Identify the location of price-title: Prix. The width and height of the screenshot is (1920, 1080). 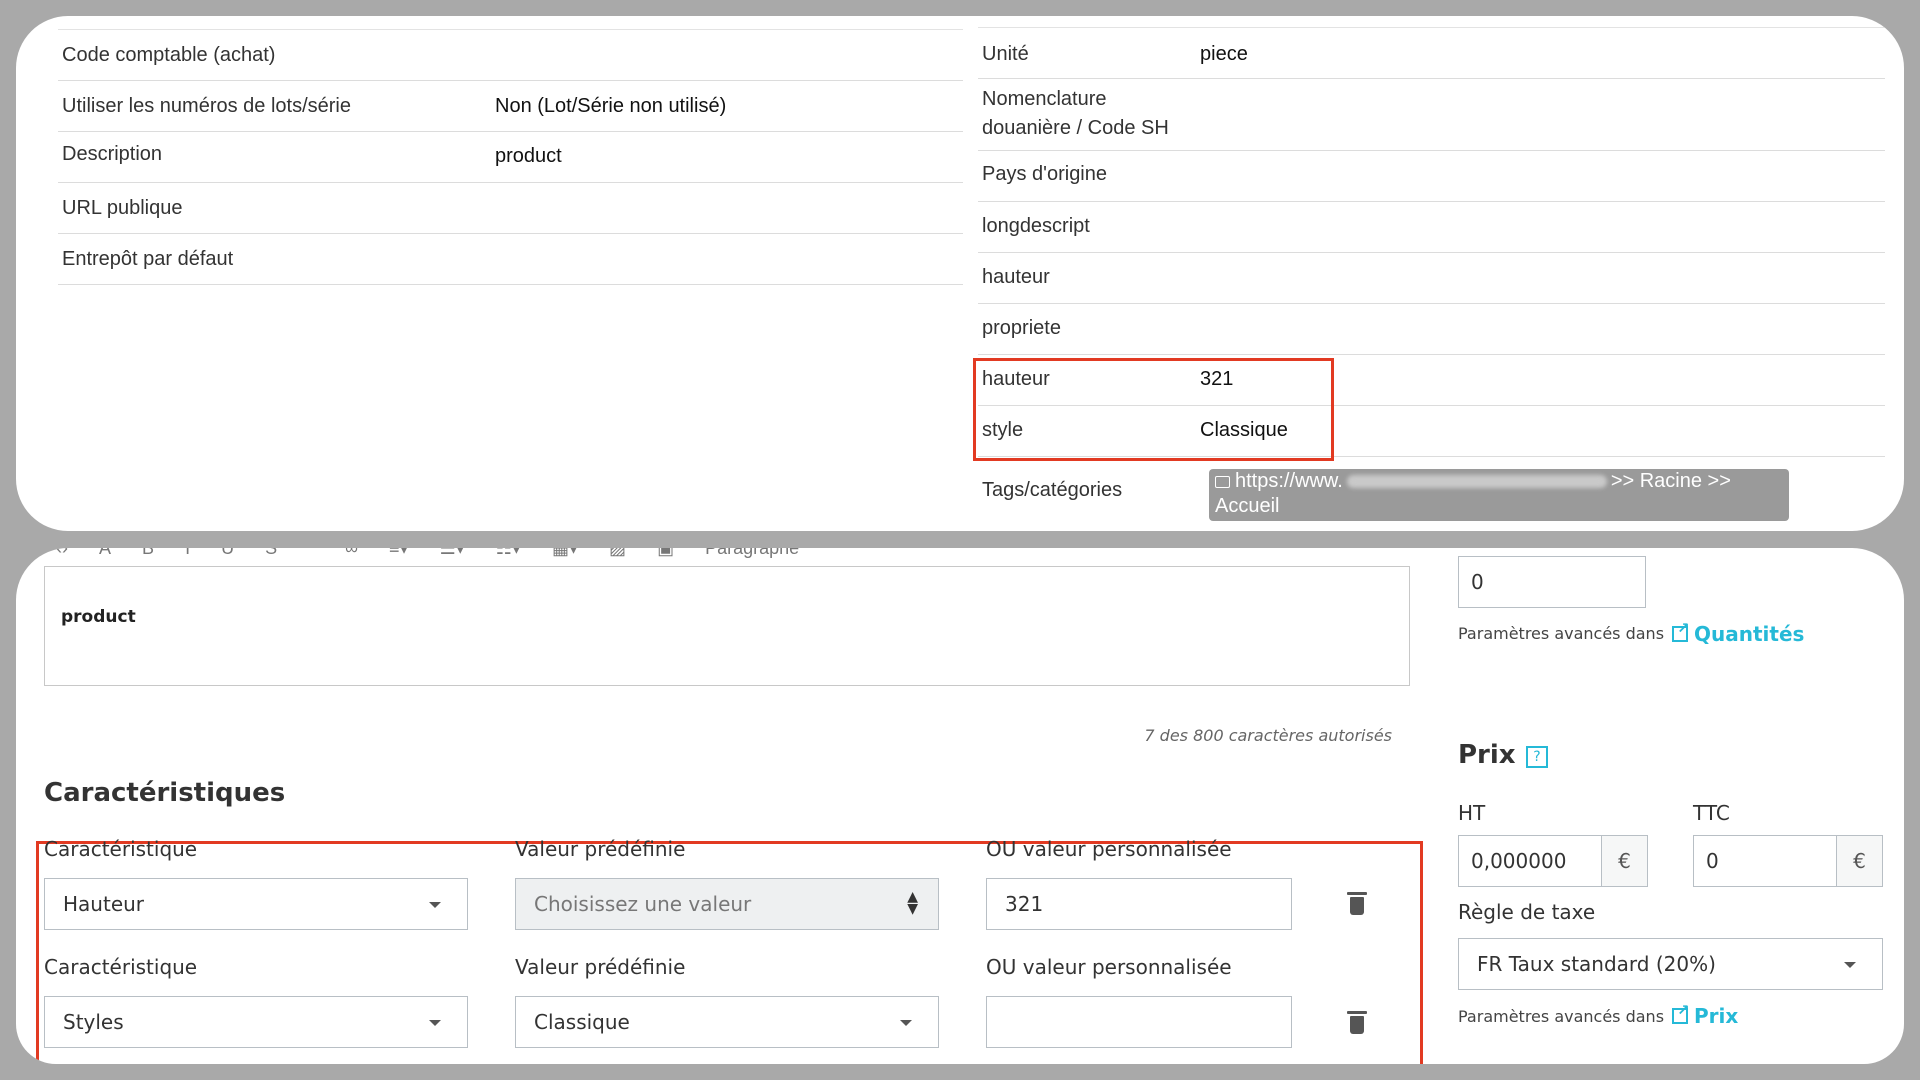
(1487, 755).